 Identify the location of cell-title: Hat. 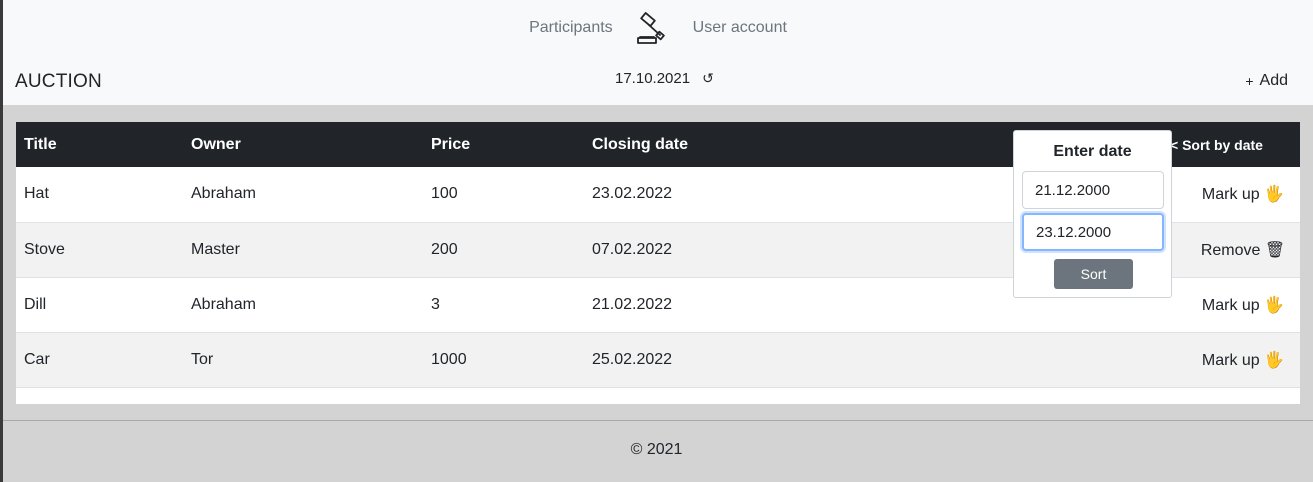
(36, 194).